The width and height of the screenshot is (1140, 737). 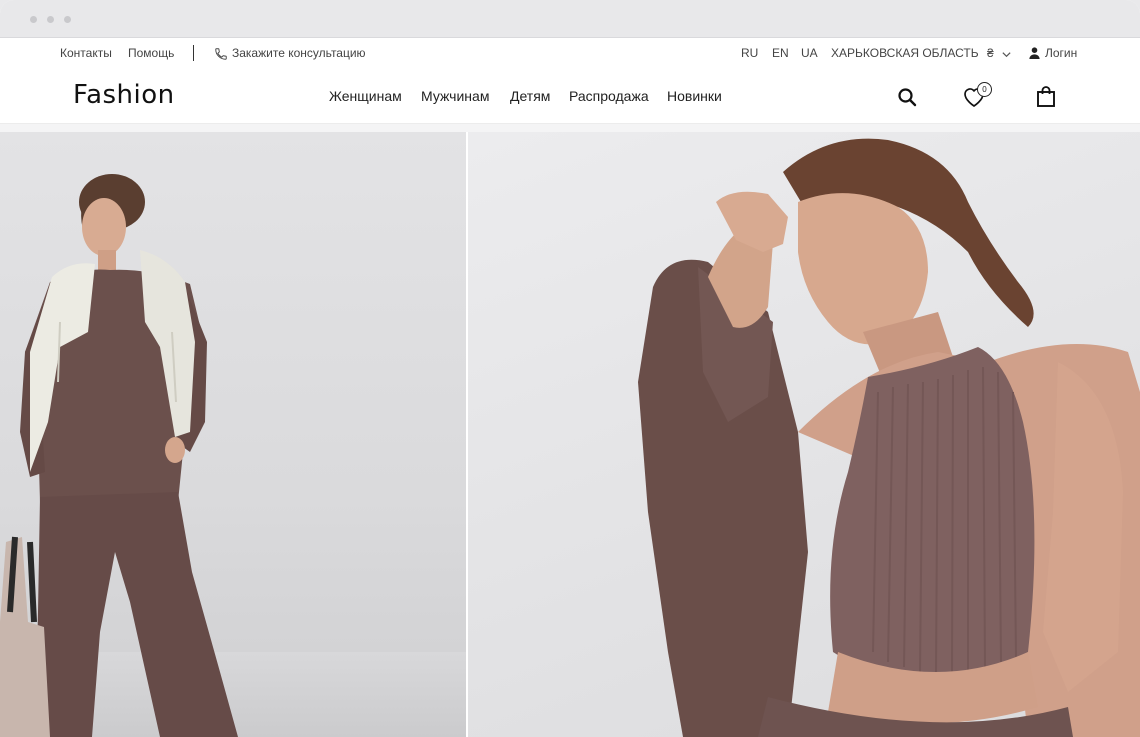 What do you see at coordinates (86, 53) in the screenshot?
I see `contacts-link: Контакты` at bounding box center [86, 53].